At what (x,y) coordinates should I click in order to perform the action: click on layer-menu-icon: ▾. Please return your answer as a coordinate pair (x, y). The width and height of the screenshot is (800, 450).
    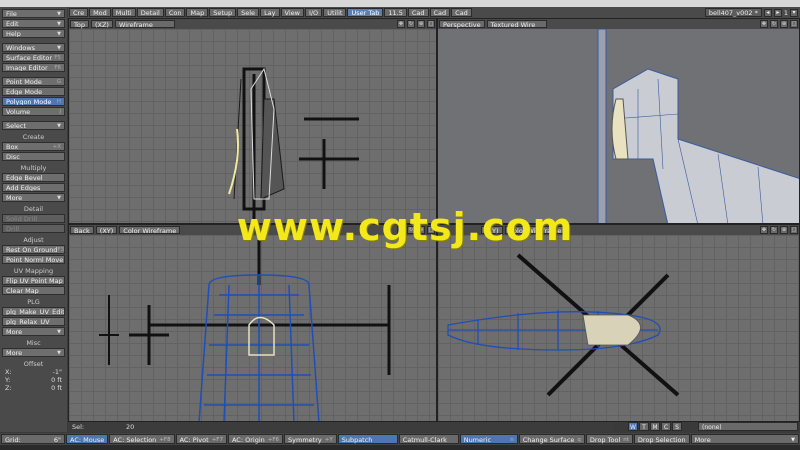
    Looking at the image, I should click on (794, 12).